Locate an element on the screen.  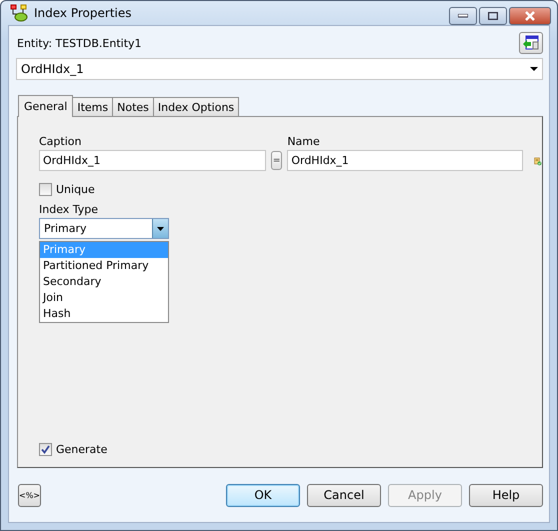
macro-button: <%> is located at coordinates (29, 495).